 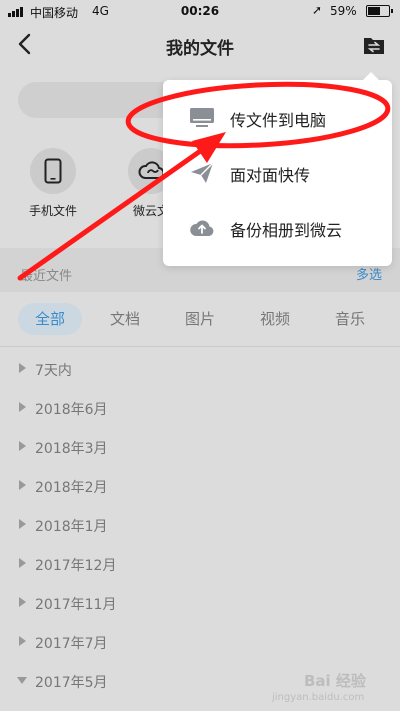 What do you see at coordinates (53, 371) in the screenshot?
I see `group-label: 7天内` at bounding box center [53, 371].